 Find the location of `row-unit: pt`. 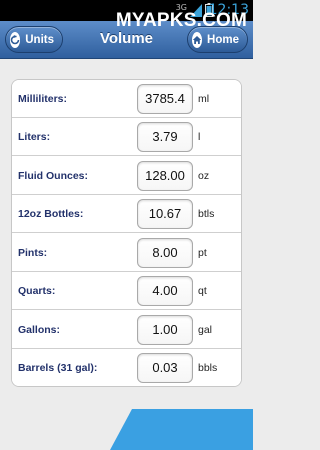

row-unit: pt is located at coordinates (202, 253).